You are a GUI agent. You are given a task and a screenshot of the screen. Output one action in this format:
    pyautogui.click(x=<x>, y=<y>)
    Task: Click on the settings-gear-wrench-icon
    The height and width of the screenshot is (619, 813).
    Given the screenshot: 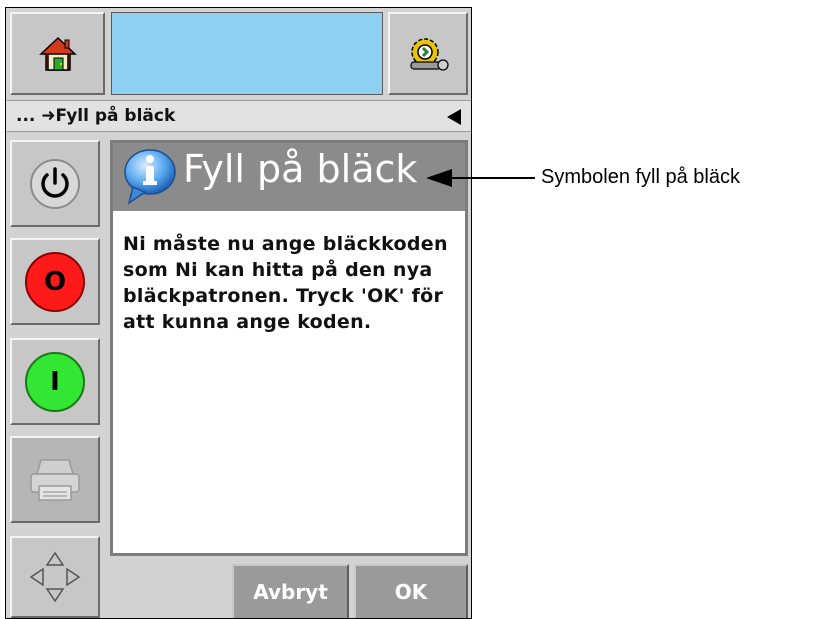 What is the action you would take?
    pyautogui.click(x=429, y=54)
    